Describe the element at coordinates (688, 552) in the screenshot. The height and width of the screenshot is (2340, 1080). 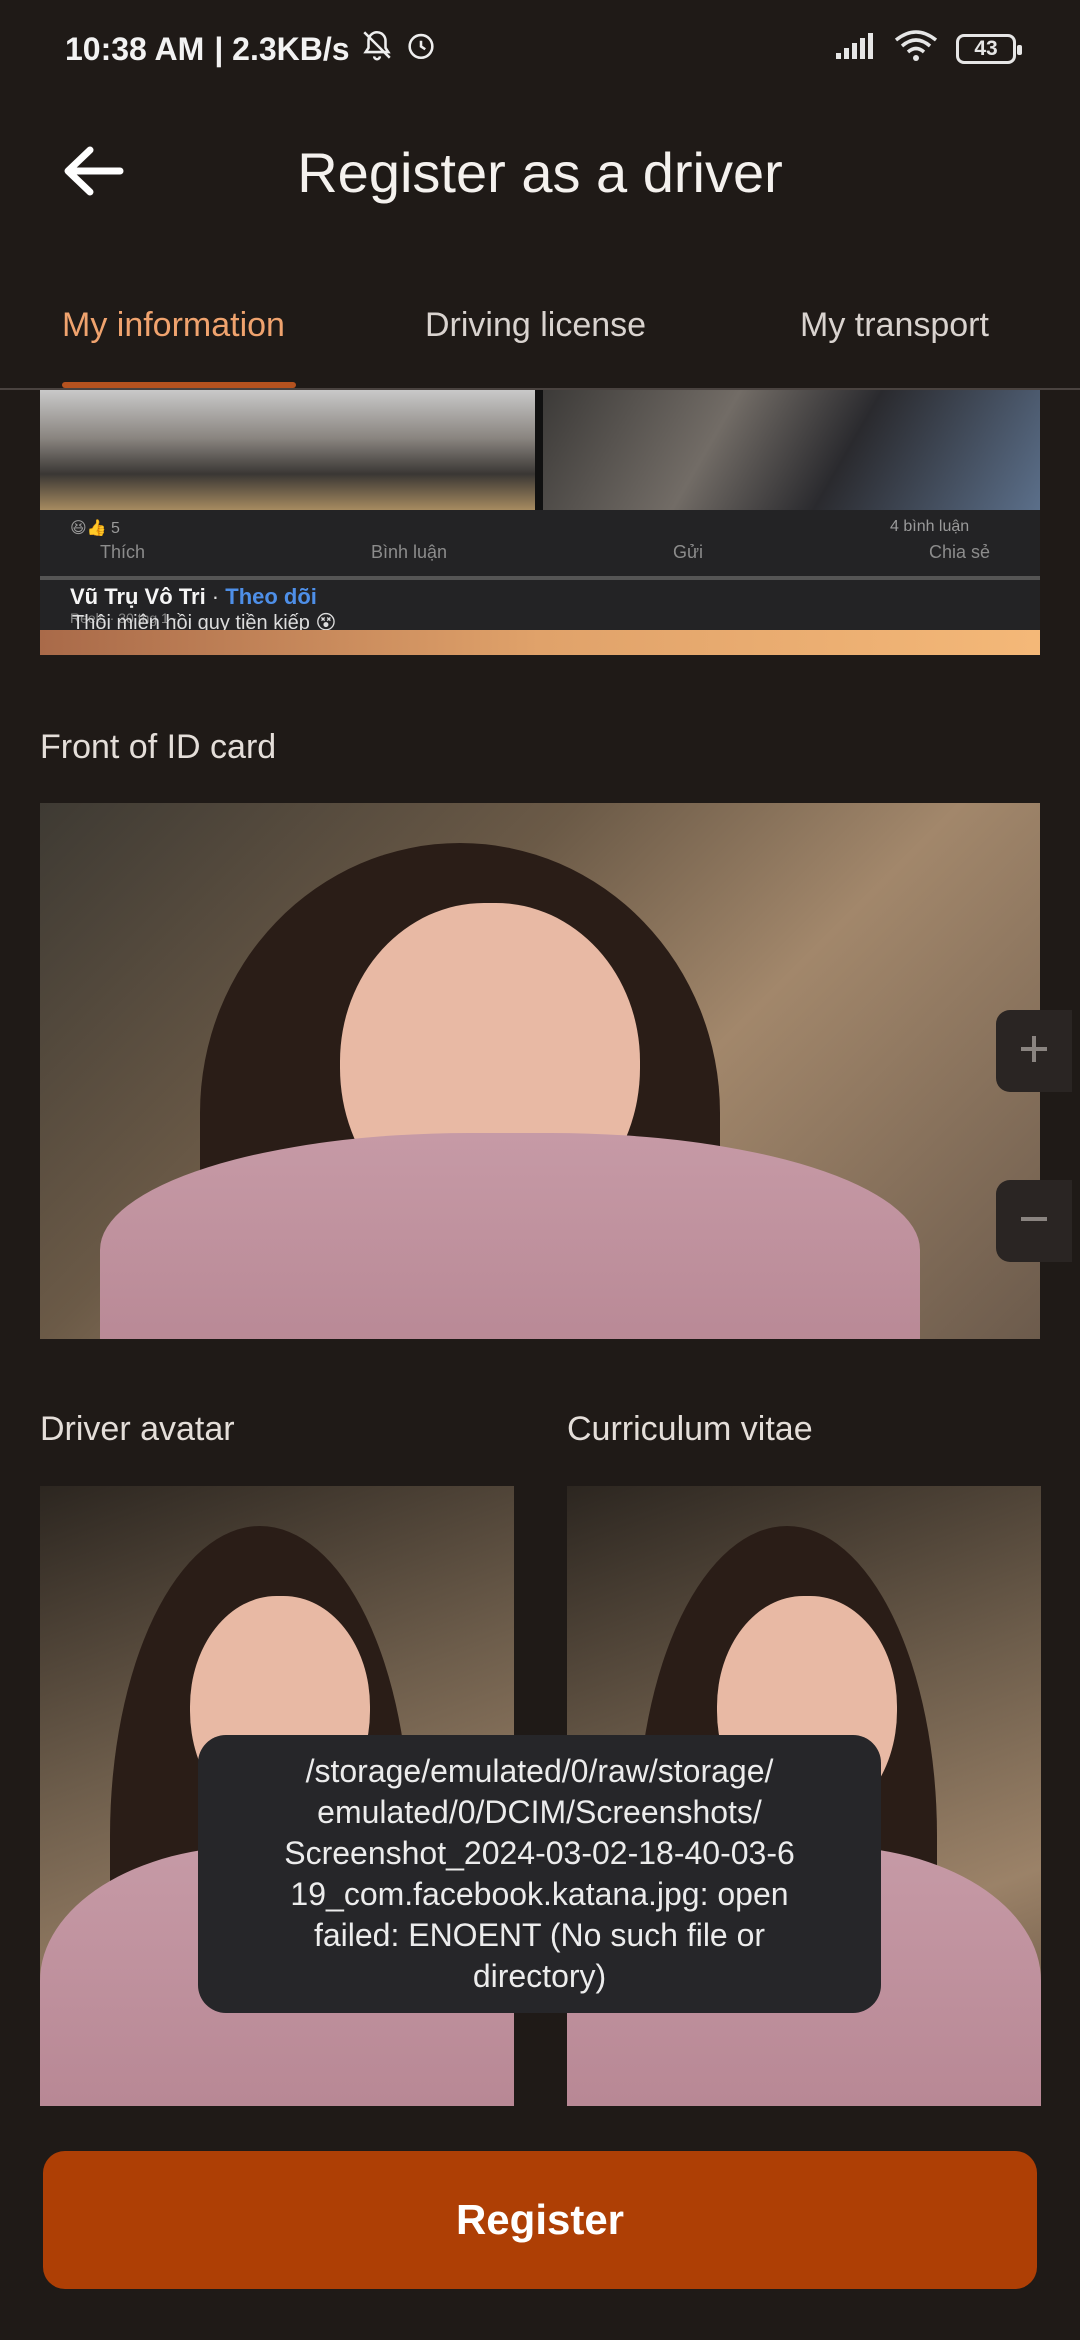
I see `action-send: Gửi` at that location.